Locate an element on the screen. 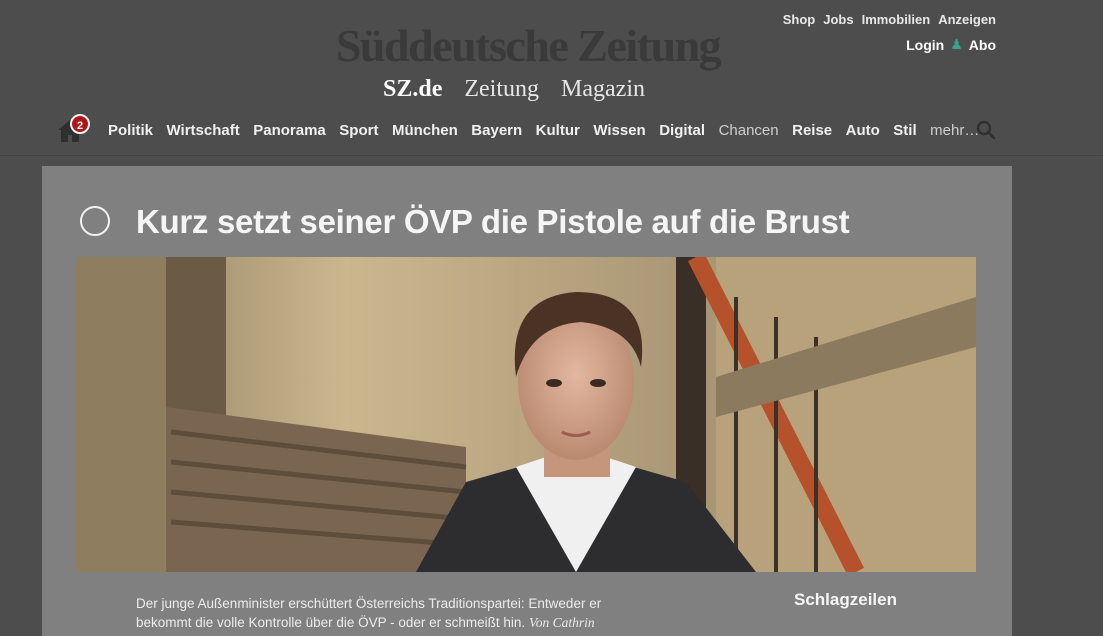 The height and width of the screenshot is (636, 1103). top-links: Shop Jobs Immobilien Anzeigen is located at coordinates (889, 19).